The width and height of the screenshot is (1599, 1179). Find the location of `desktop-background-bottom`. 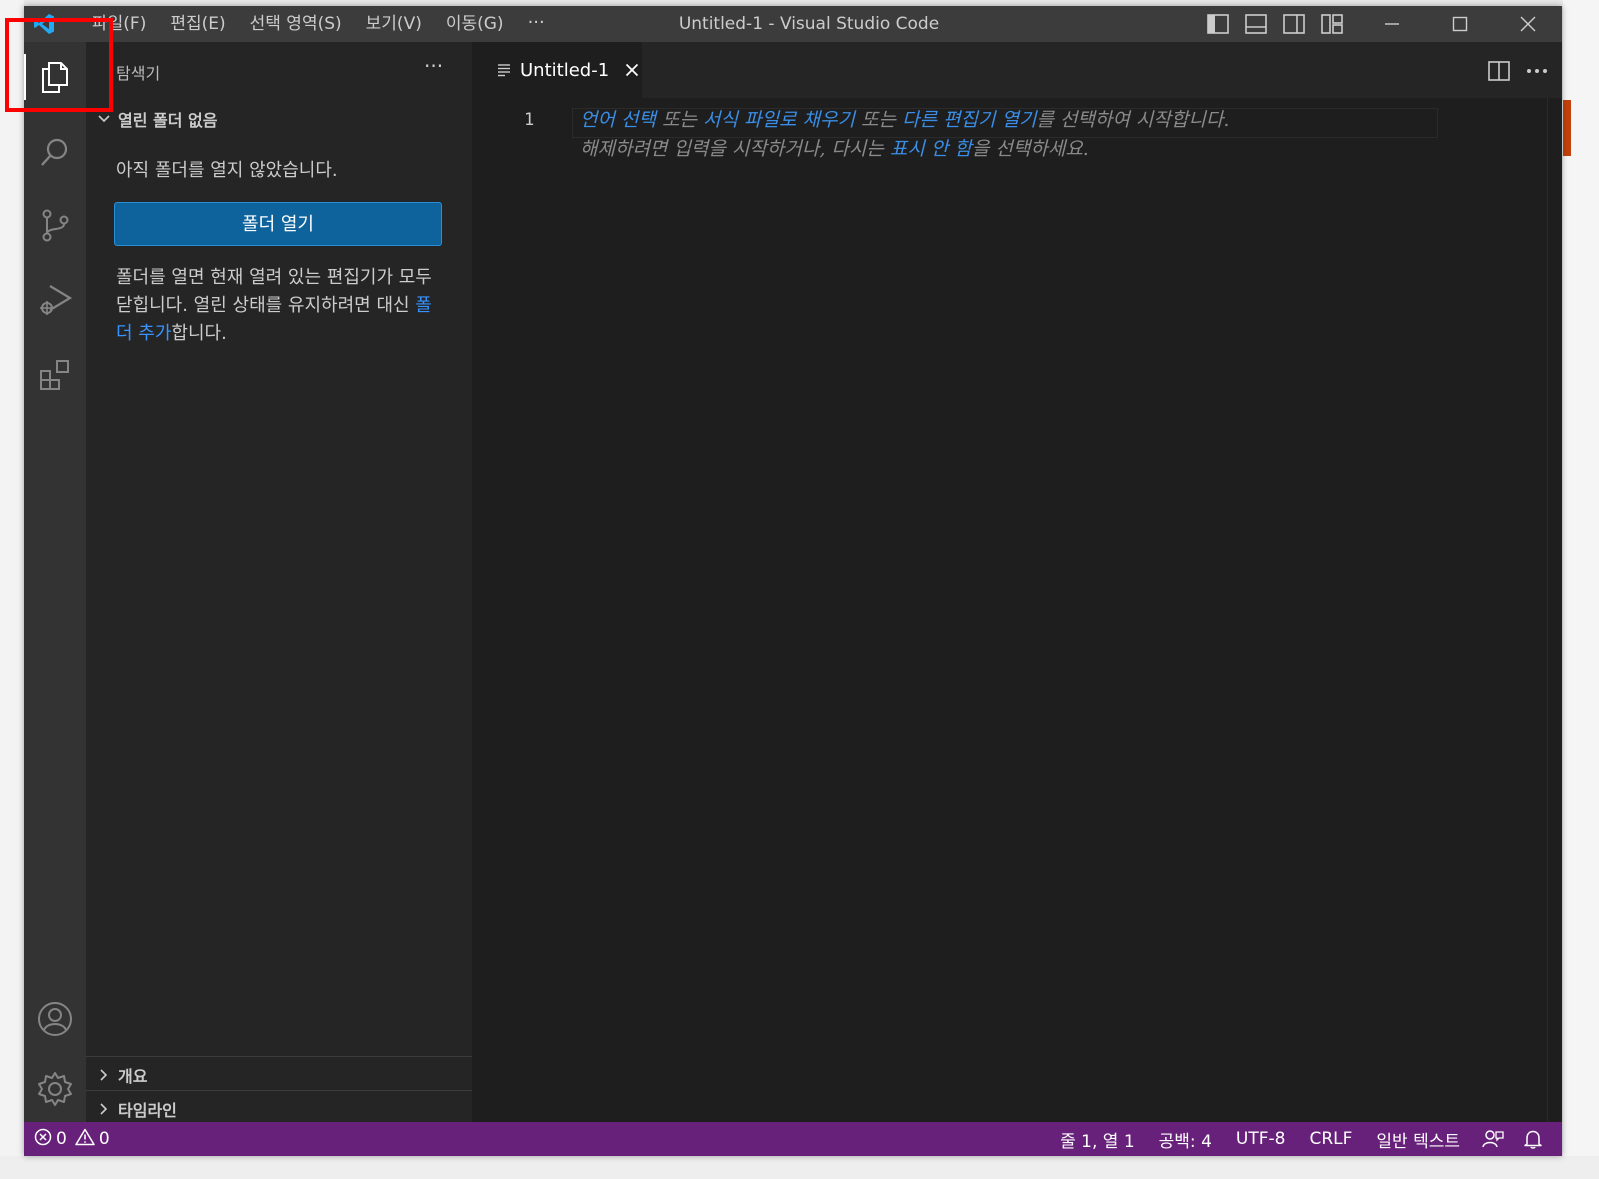

desktop-background-bottom is located at coordinates (799, 1167).